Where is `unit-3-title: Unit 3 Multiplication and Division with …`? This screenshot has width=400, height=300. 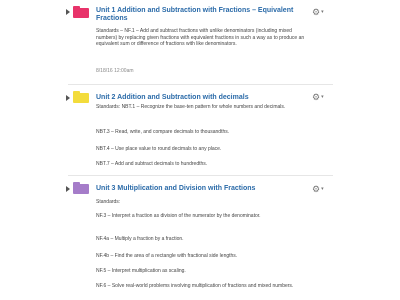 unit-3-title: Unit 3 Multiplication and Division with … is located at coordinates (206, 189).